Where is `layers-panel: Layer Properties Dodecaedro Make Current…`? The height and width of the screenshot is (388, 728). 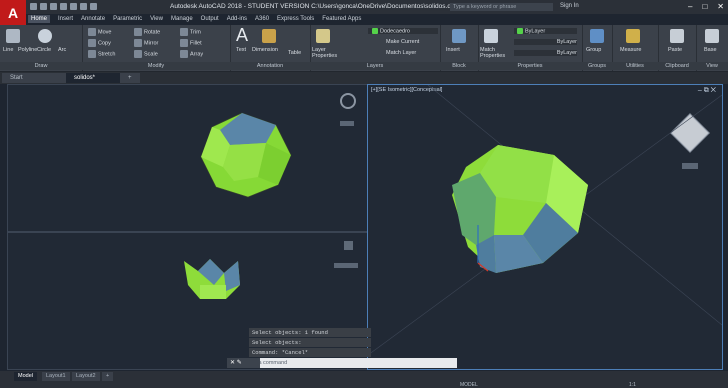 layers-panel: Layer Properties Dodecaedro Make Current… is located at coordinates (375, 48).